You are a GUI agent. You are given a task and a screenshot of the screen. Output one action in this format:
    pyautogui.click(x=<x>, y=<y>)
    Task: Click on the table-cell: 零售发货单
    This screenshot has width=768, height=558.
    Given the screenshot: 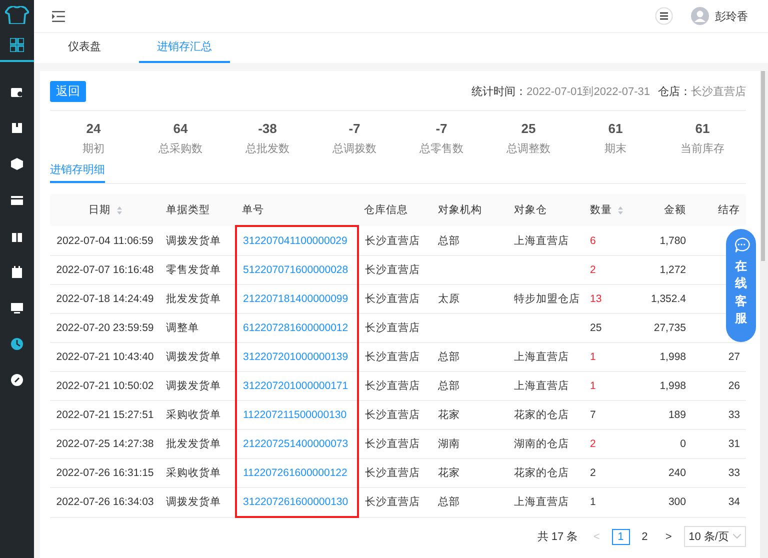 What is the action you would take?
    pyautogui.click(x=193, y=270)
    